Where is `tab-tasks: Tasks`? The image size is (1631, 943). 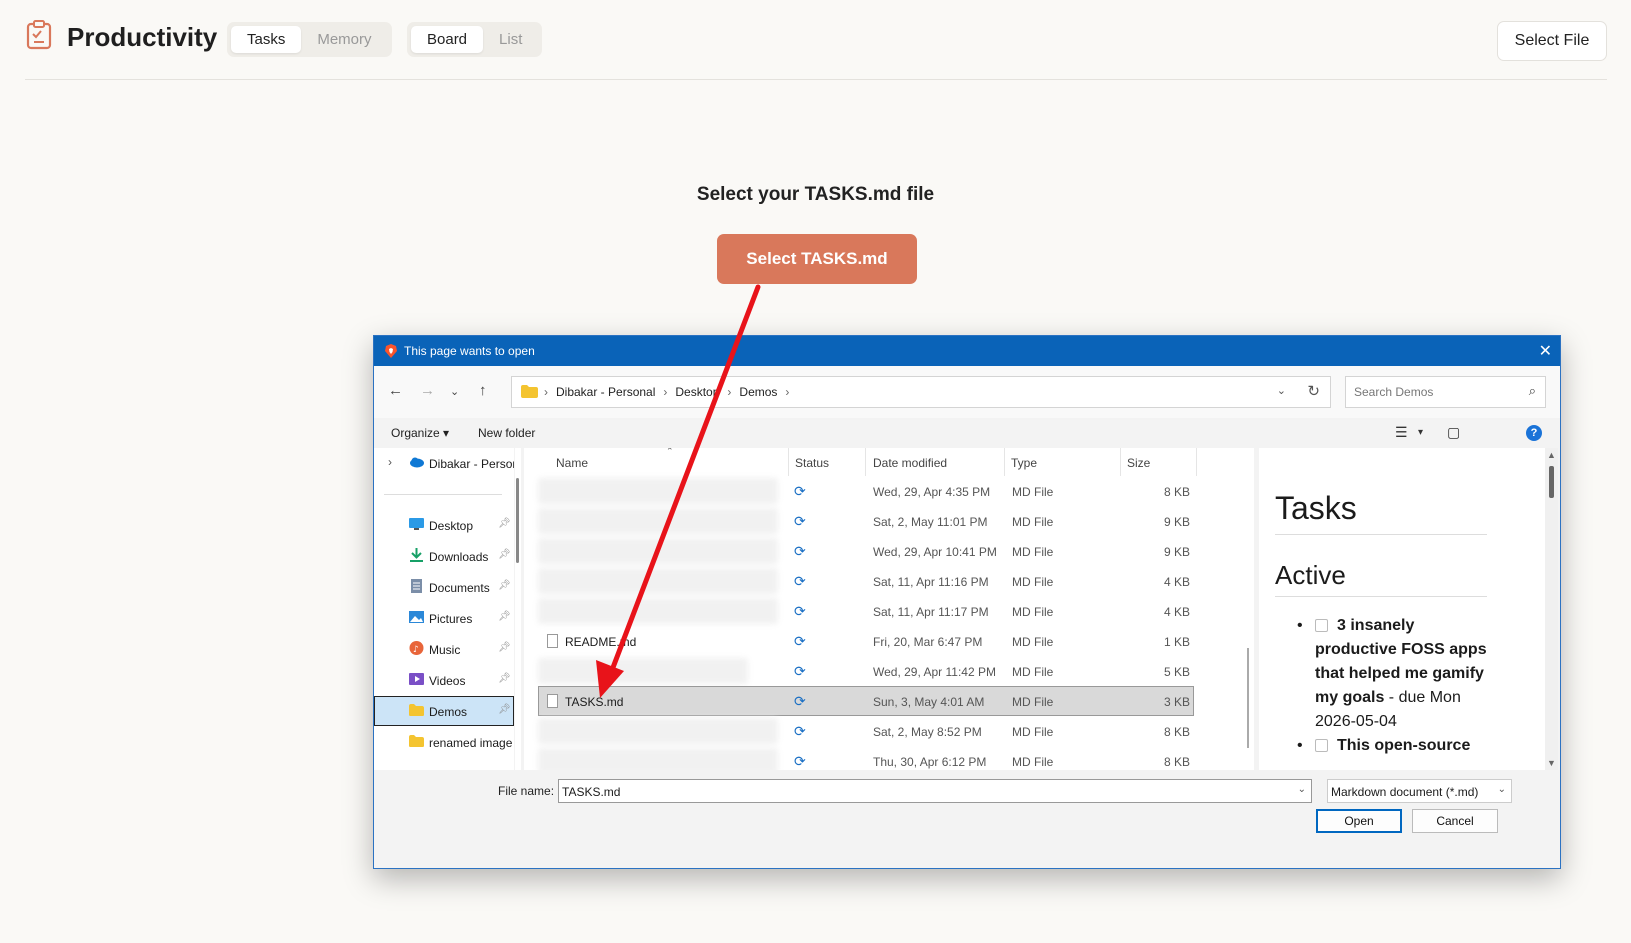 tab-tasks: Tasks is located at coordinates (266, 39).